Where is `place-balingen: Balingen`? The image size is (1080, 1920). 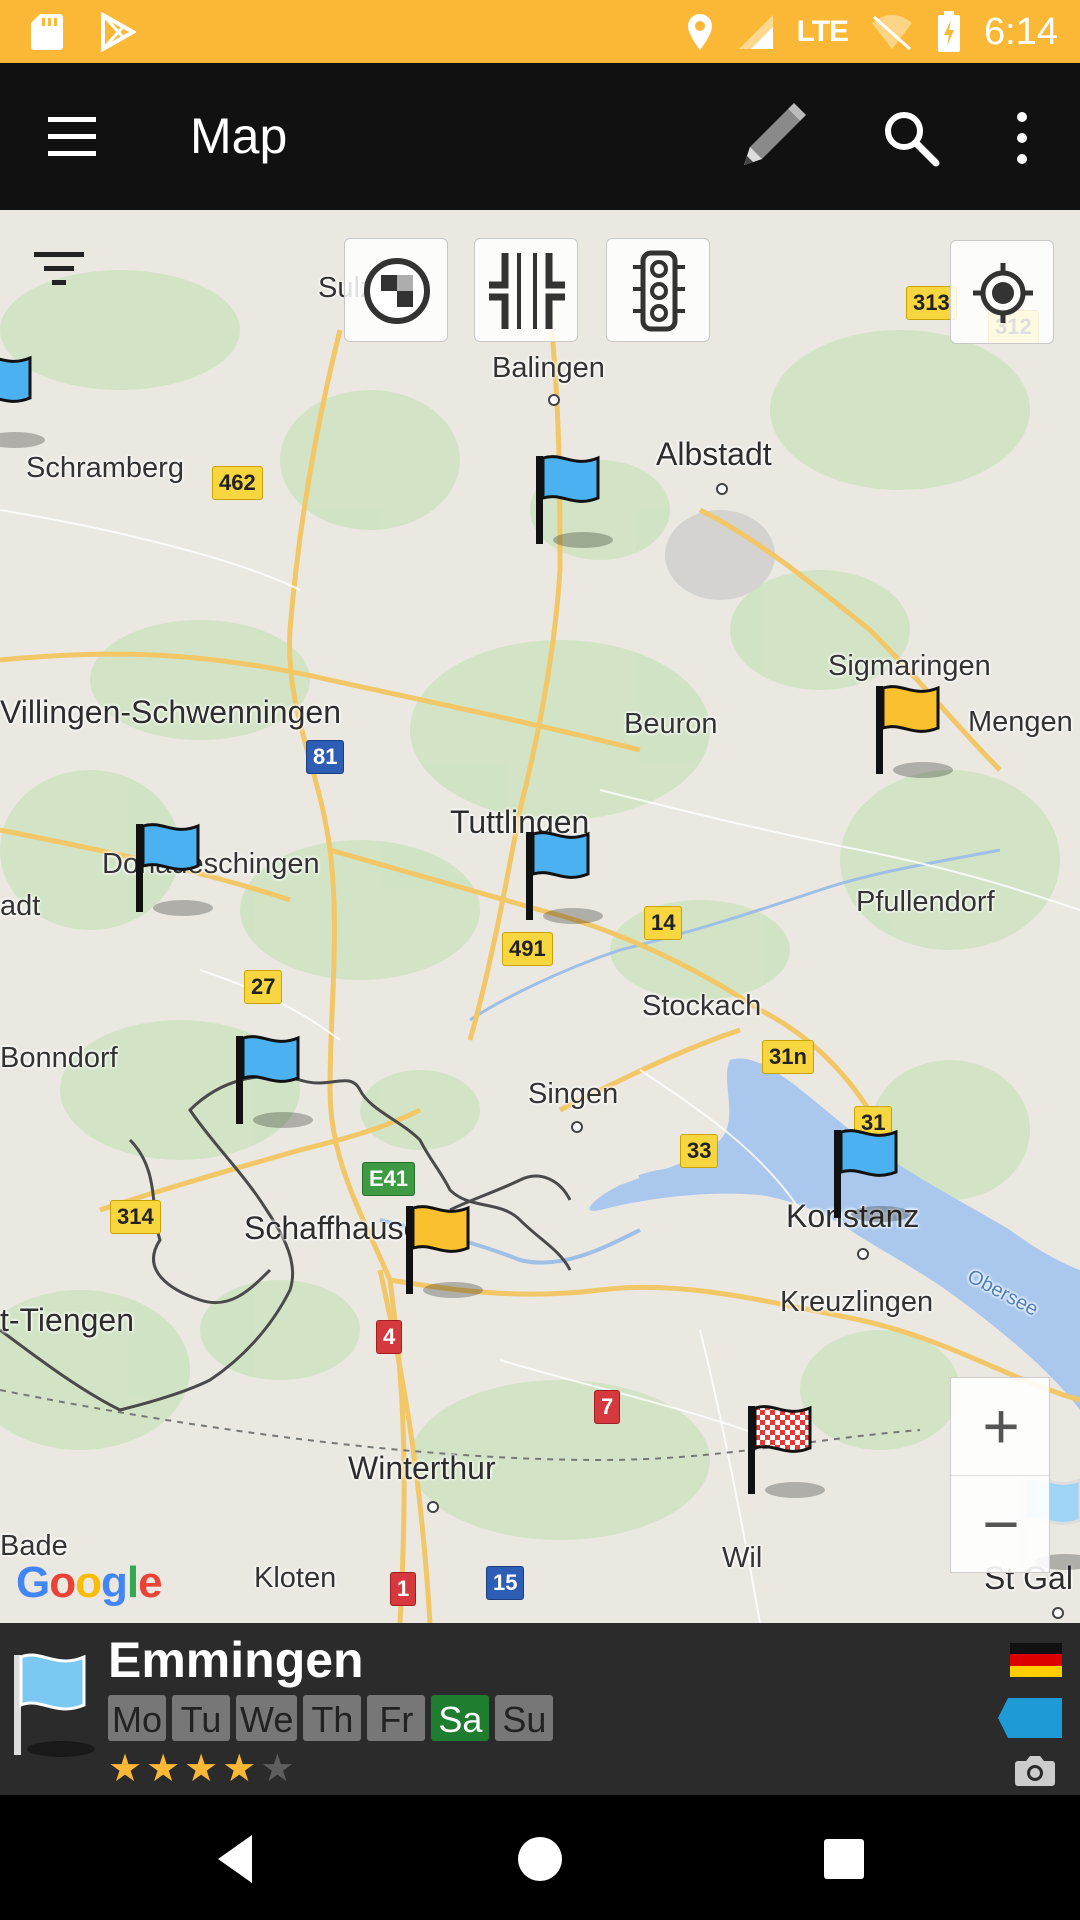 place-balingen: Balingen is located at coordinates (548, 368).